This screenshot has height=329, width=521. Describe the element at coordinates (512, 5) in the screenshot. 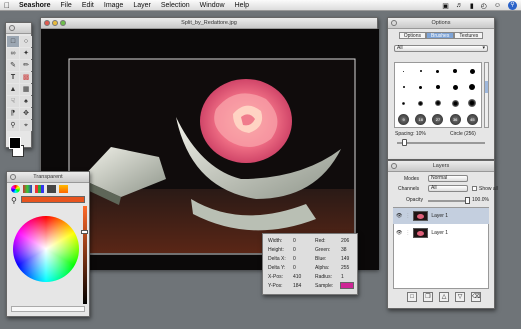

I see `spotlight-icon: ⚲` at that location.